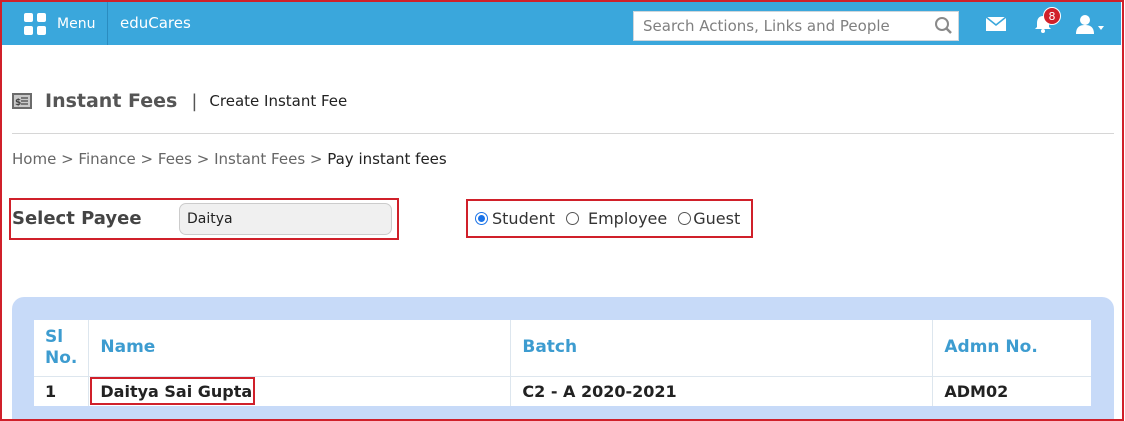 This screenshot has height=421, width=1125. Describe the element at coordinates (717, 218) in the screenshot. I see `radio-guest-label: Guest` at that location.